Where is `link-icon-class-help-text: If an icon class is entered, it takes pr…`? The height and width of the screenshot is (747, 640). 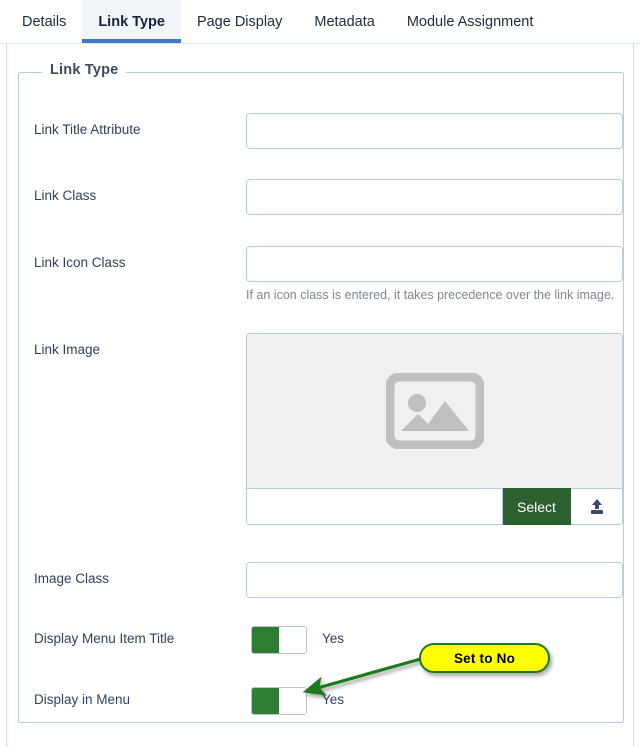
link-icon-class-help-text: If an icon class is entered, it takes pr… is located at coordinates (430, 295).